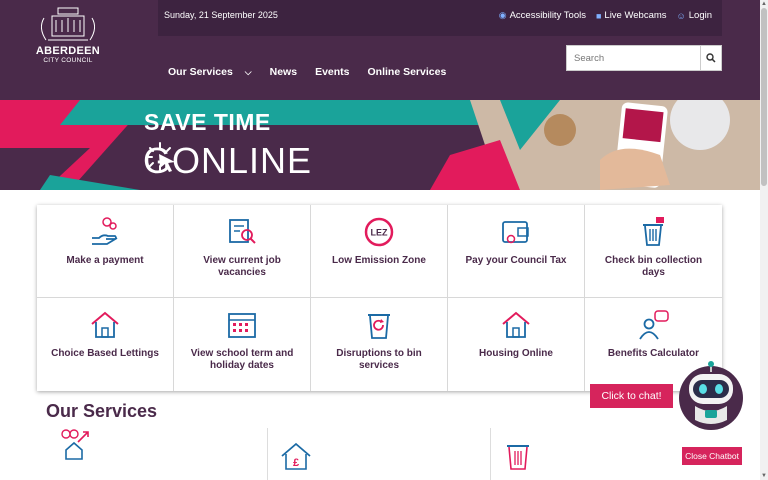  I want to click on scroll-up-arrow-icon: ▲, so click(764, 4).